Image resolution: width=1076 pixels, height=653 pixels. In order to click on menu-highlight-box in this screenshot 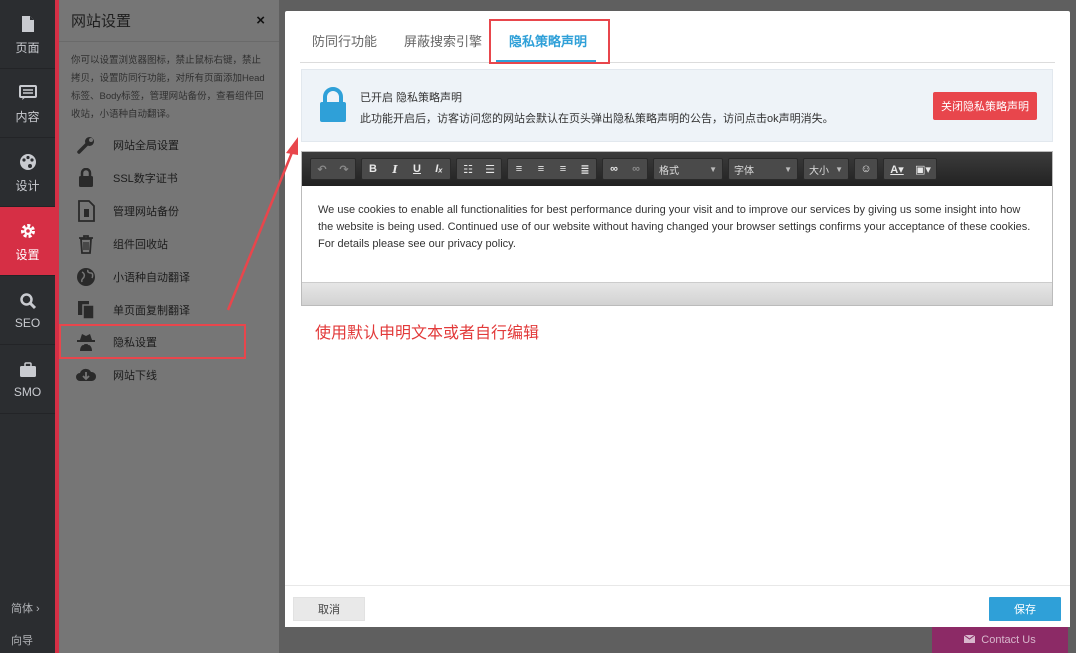, I will do `click(152, 341)`.